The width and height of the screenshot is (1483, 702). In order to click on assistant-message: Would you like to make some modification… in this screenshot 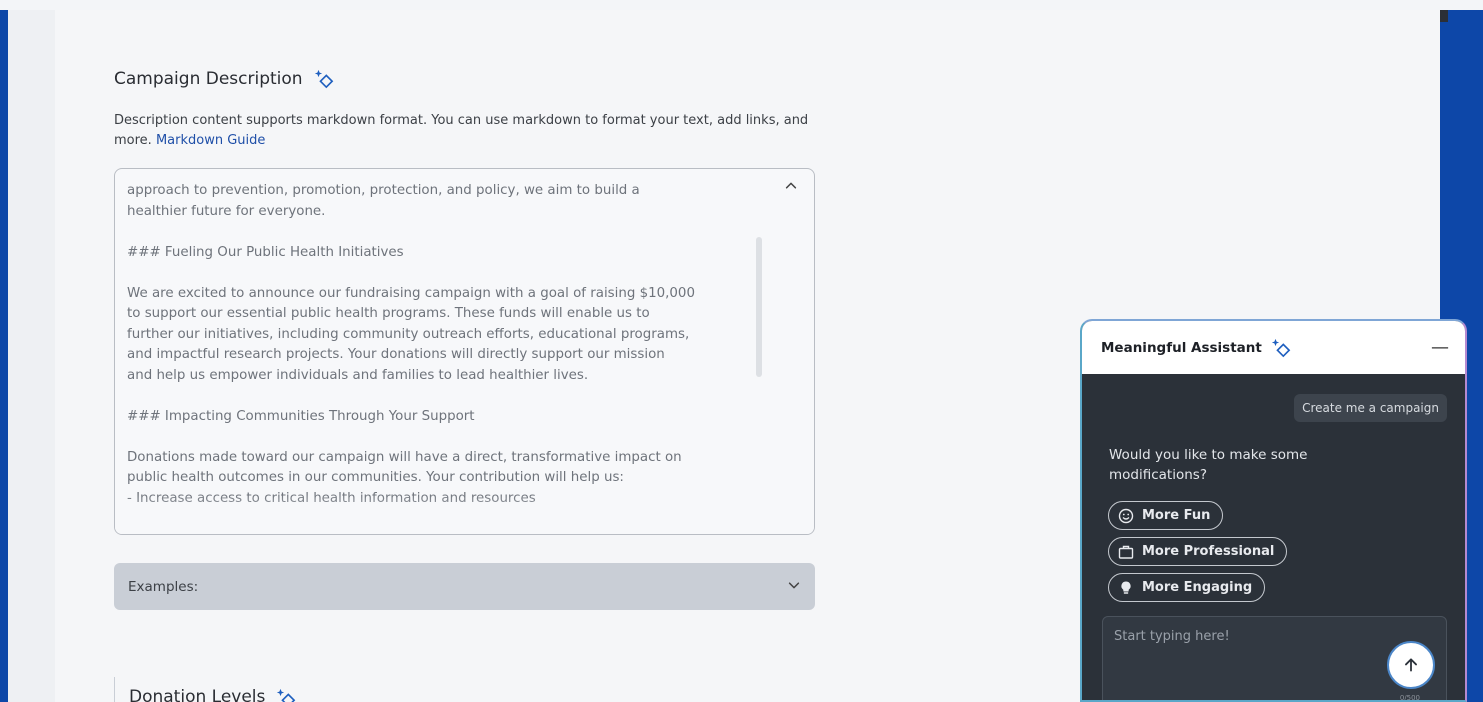, I will do `click(1208, 465)`.